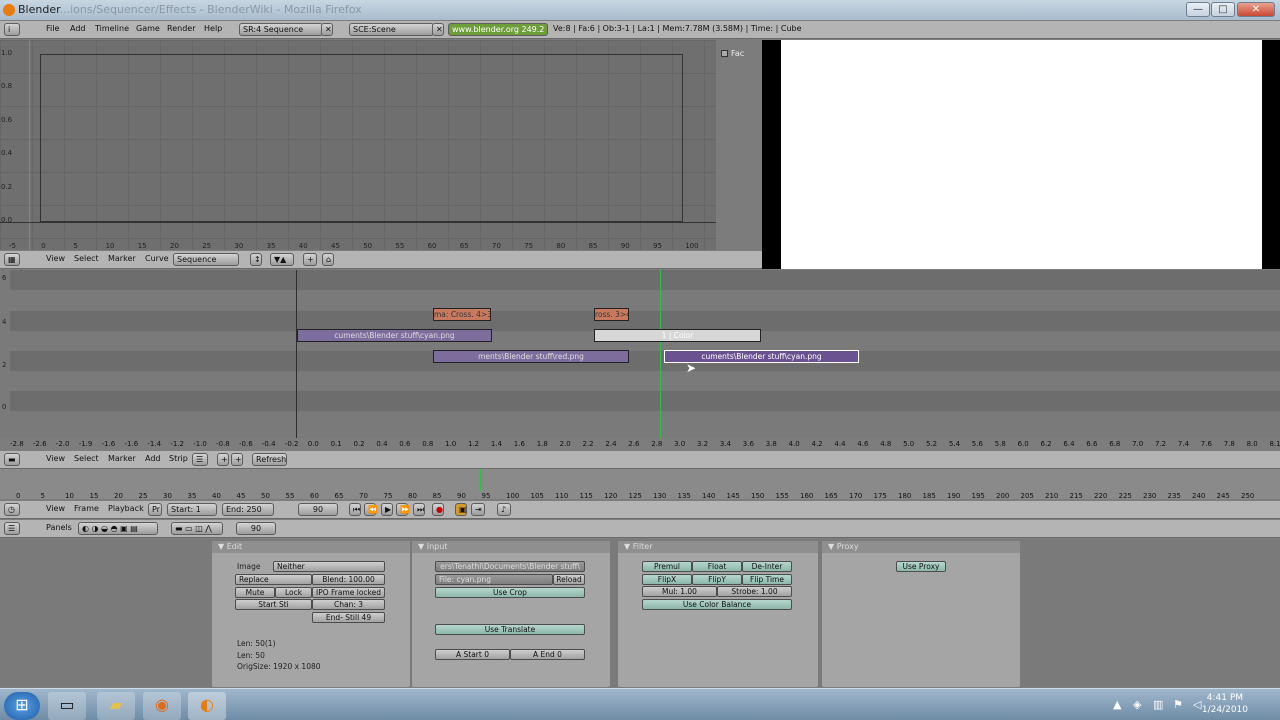 The width and height of the screenshot is (1280, 720). What do you see at coordinates (717, 566) in the screenshot?
I see `float-button: Float` at bounding box center [717, 566].